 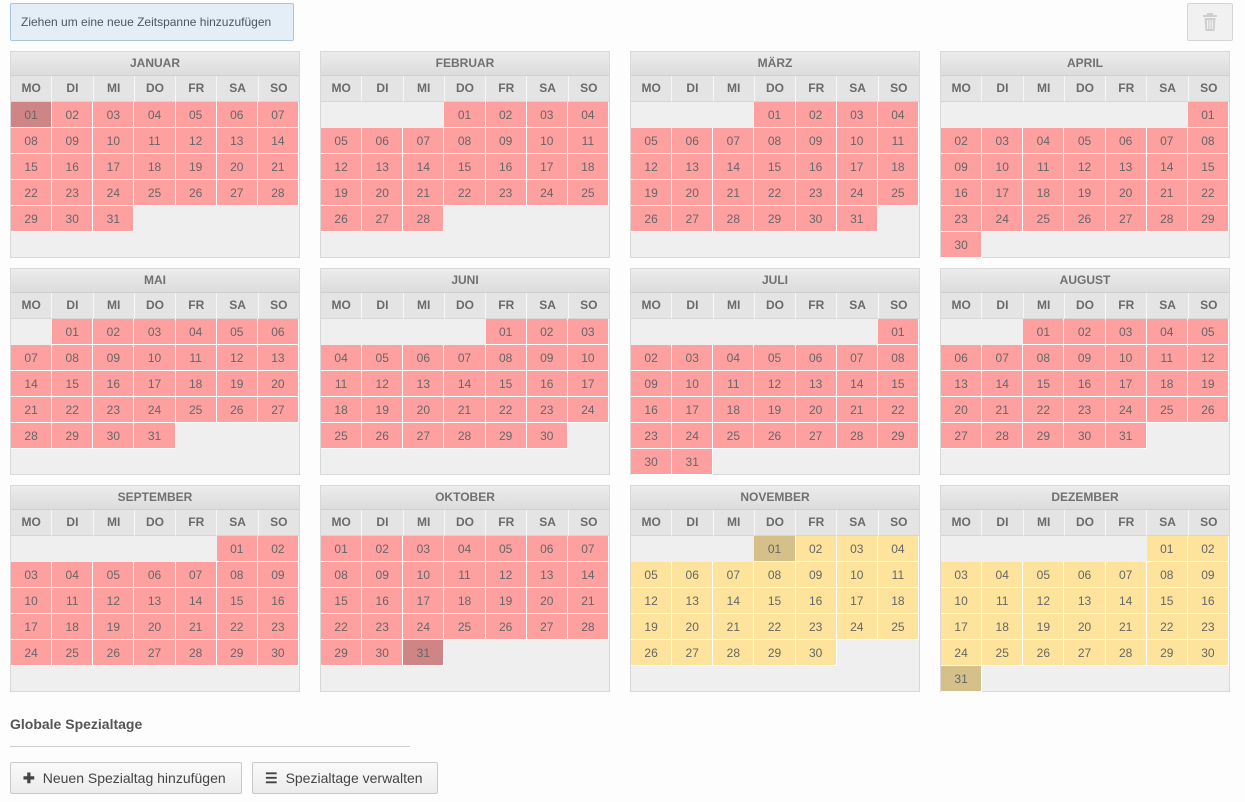 What do you see at coordinates (652, 141) in the screenshot?
I see `day-cell: 05` at bounding box center [652, 141].